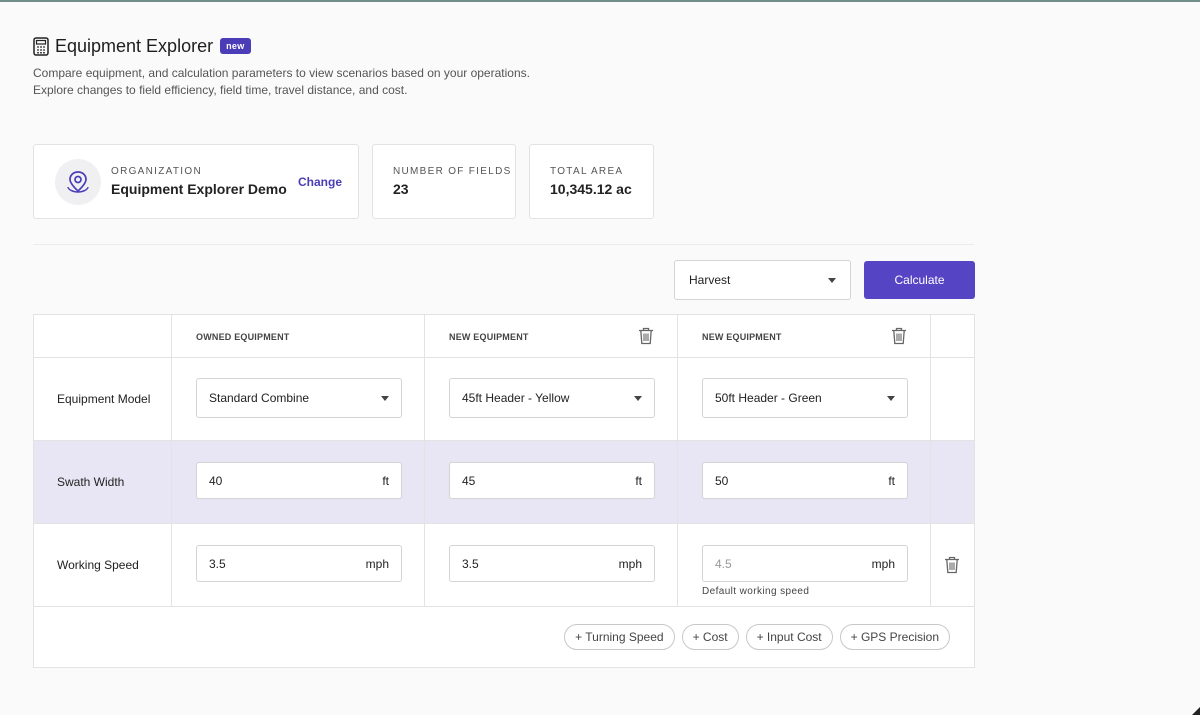 The image size is (1200, 715). I want to click on row-swath-width: Swath Width 40 ft 45 ft 50 ft, so click(504, 482).